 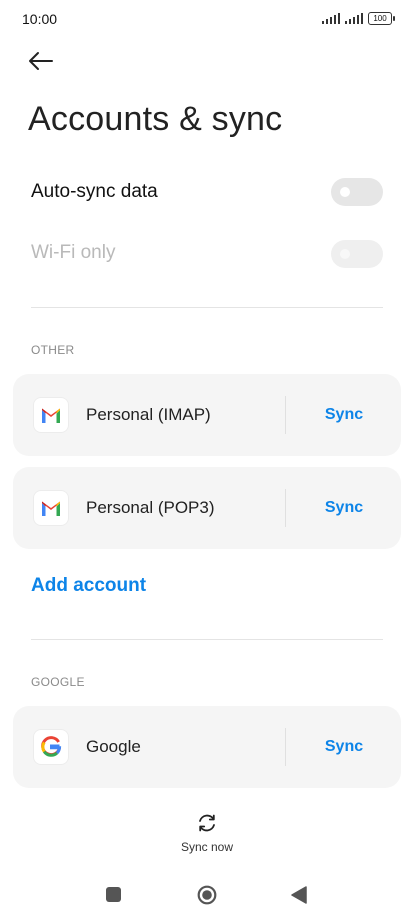 What do you see at coordinates (41, 61) in the screenshot?
I see `arrow-left-icon` at bounding box center [41, 61].